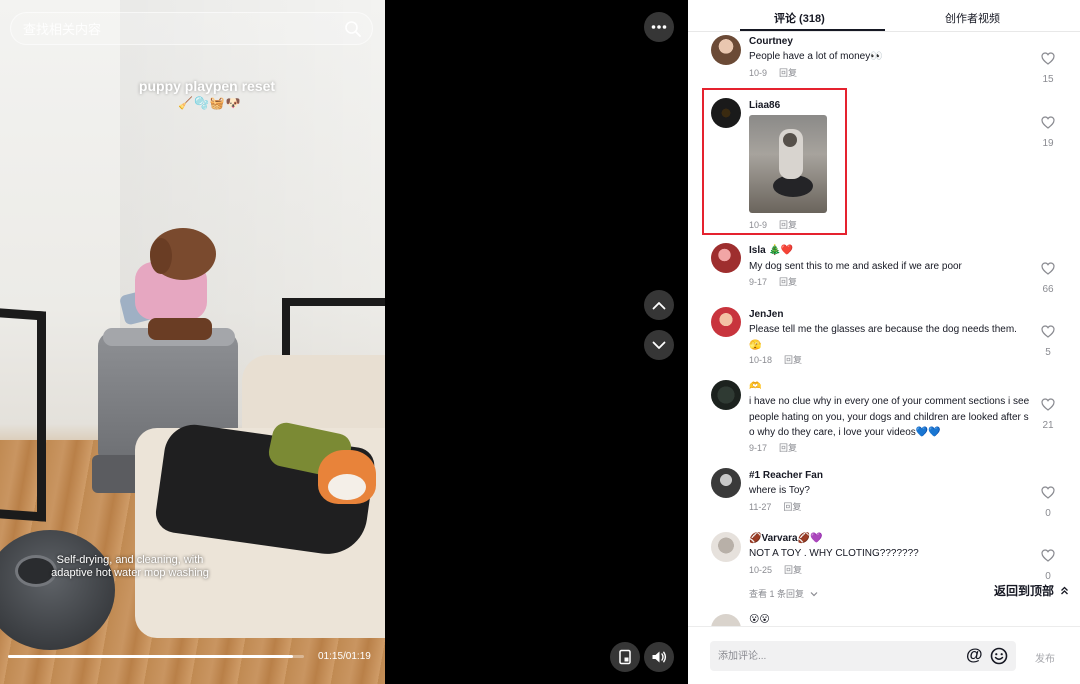 The height and width of the screenshot is (684, 1080). Describe the element at coordinates (1048, 68) in the screenshot. I see `like-button: 15` at that location.